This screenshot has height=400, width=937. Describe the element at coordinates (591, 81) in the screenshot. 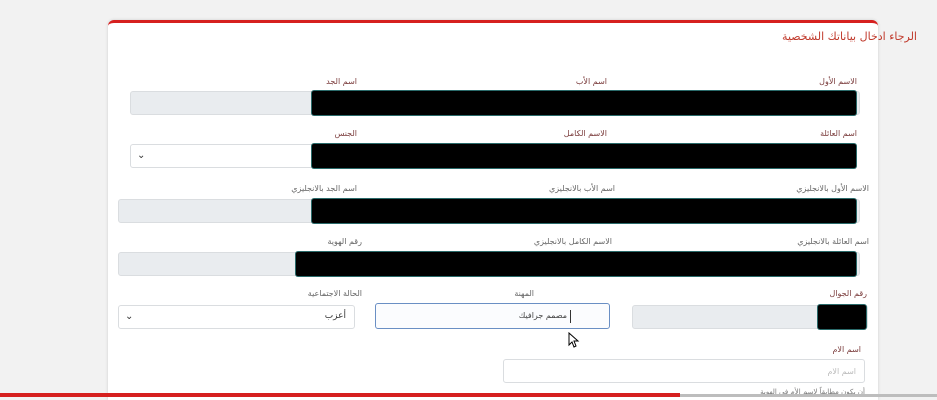

I see `father-name-label: اسم الأب` at that location.